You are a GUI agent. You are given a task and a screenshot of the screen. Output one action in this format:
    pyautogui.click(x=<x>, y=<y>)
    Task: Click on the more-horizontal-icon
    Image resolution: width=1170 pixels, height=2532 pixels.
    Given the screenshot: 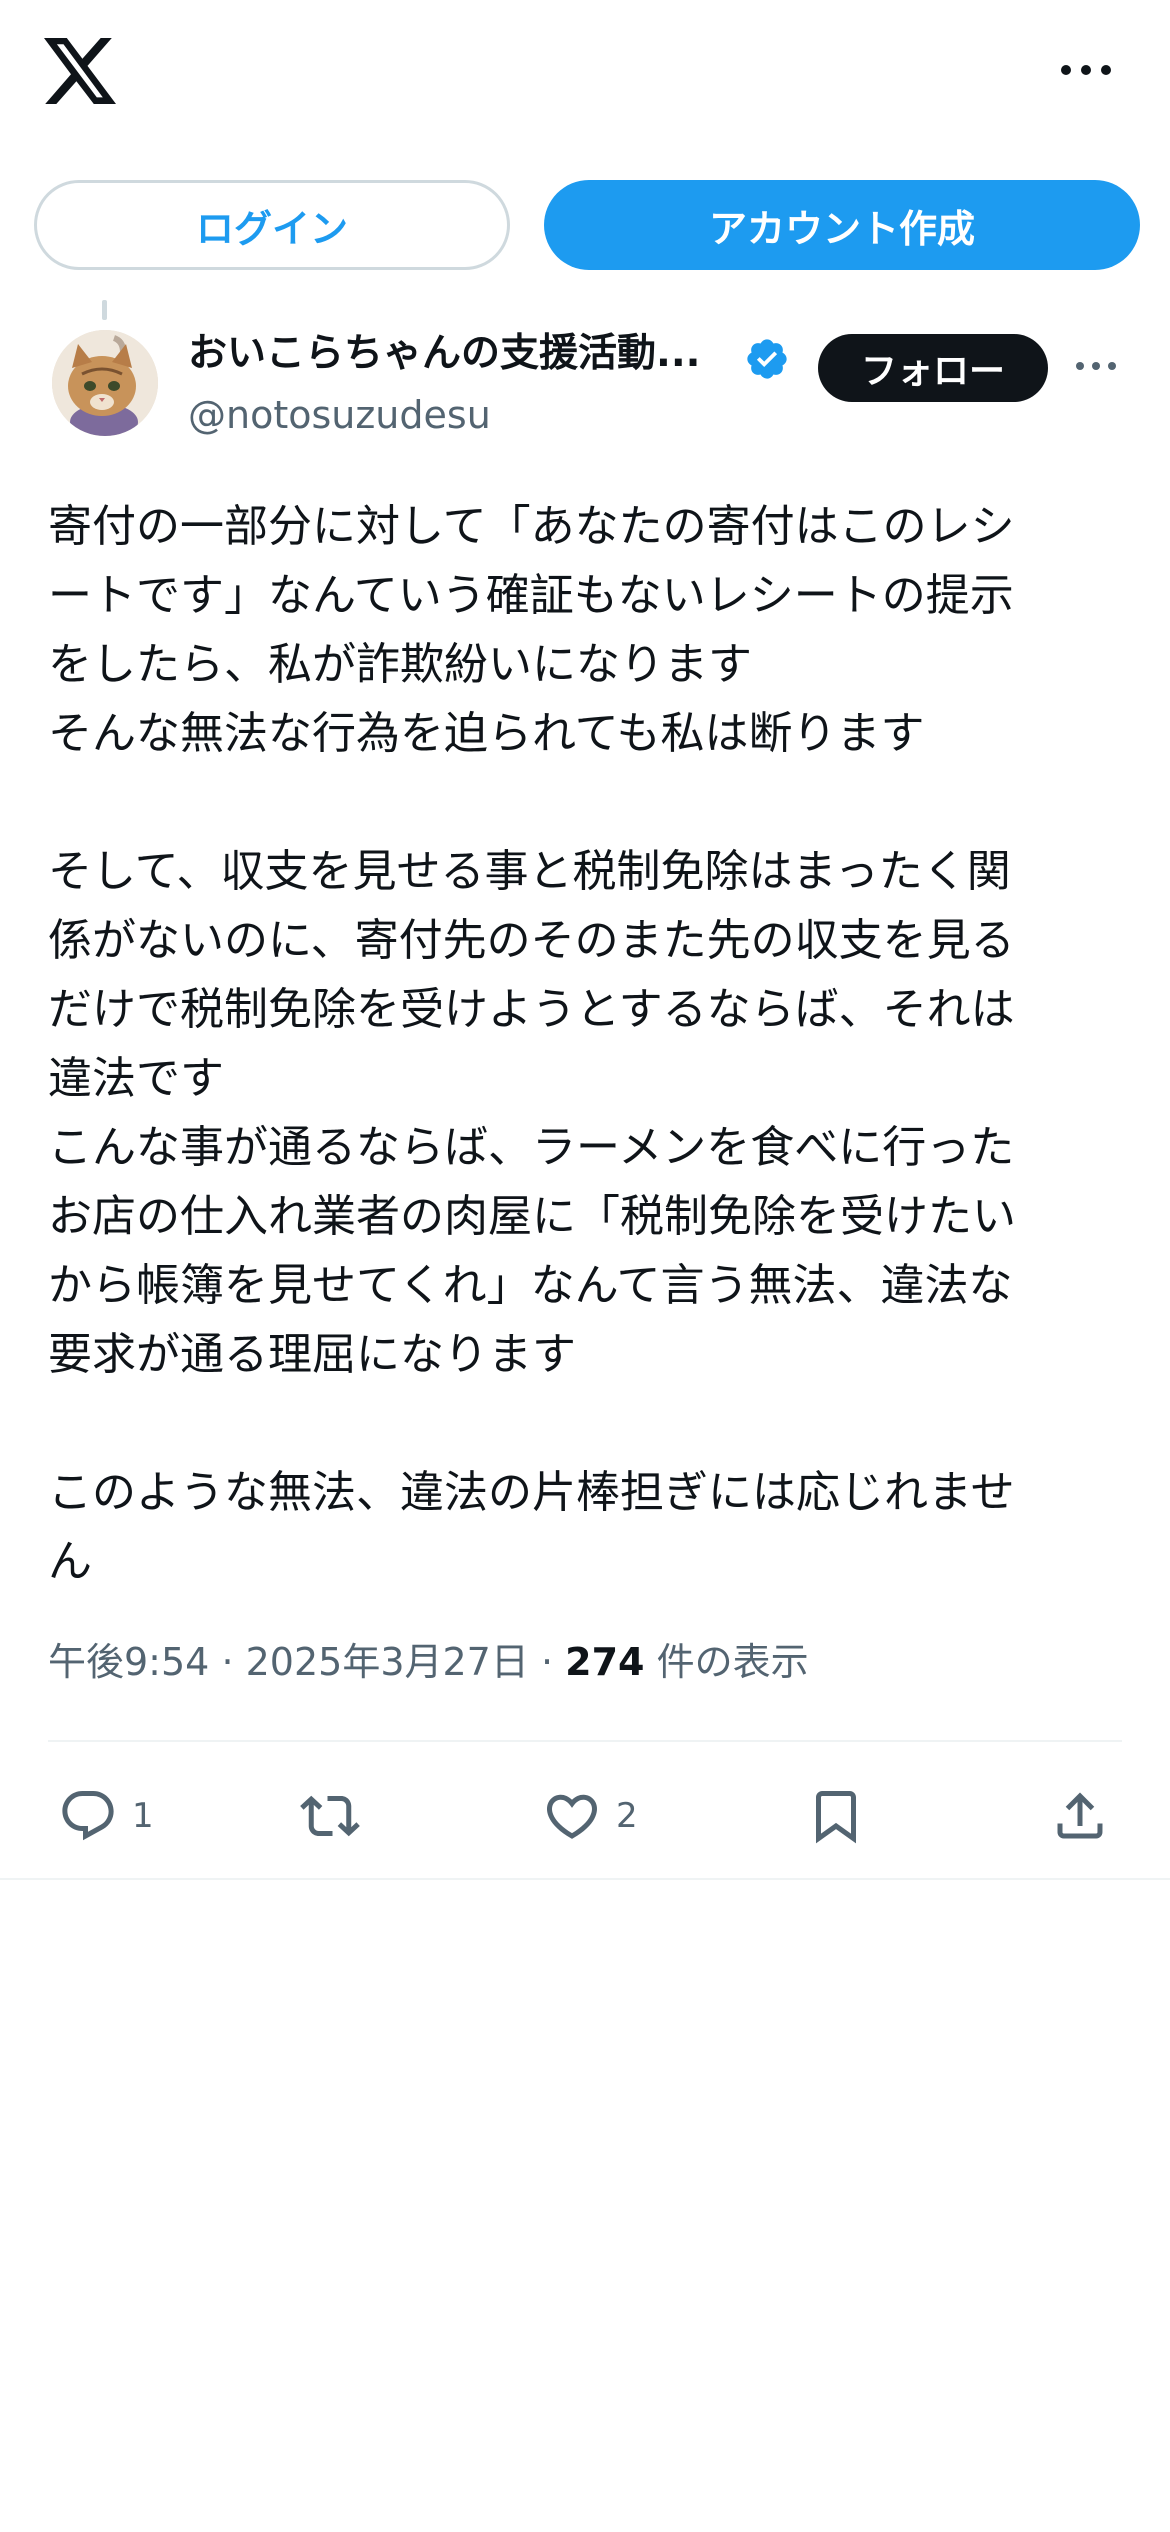 What is the action you would take?
    pyautogui.click(x=1086, y=70)
    